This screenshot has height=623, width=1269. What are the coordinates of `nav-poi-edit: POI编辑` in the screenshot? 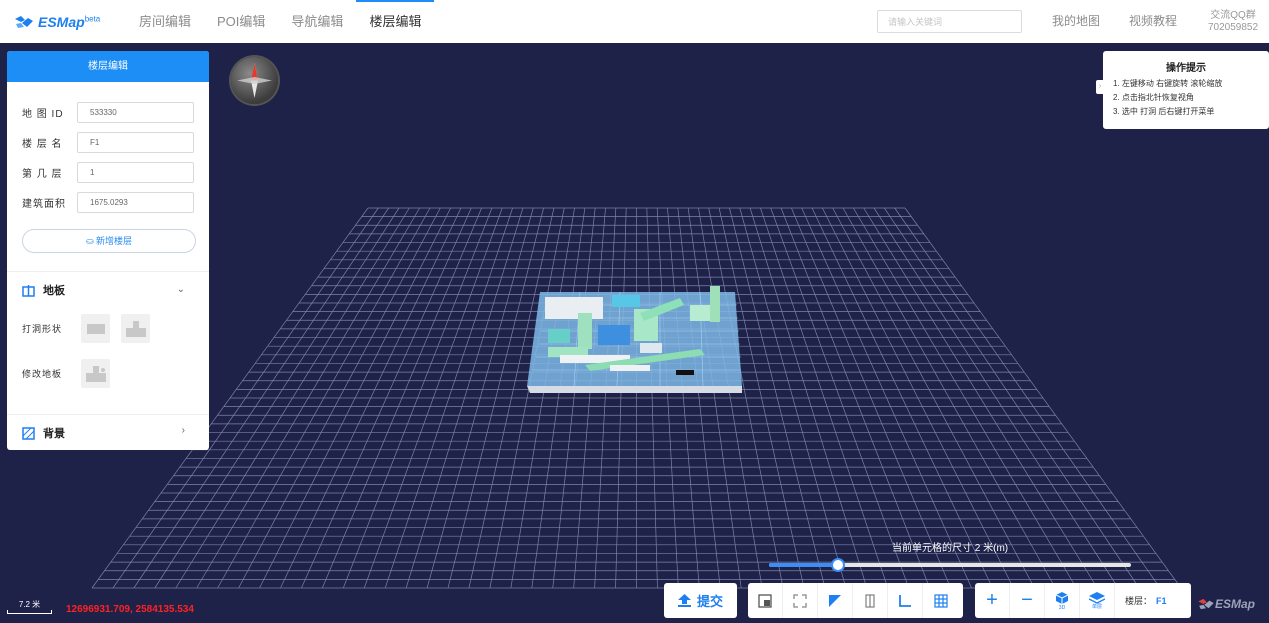 It's located at (241, 21).